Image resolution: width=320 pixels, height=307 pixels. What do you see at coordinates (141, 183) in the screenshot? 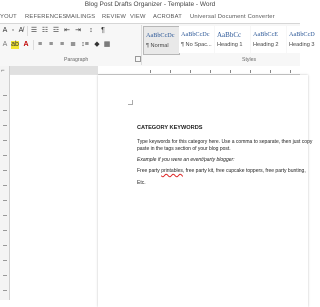
I see `doc-etc: Etc.` at bounding box center [141, 183].